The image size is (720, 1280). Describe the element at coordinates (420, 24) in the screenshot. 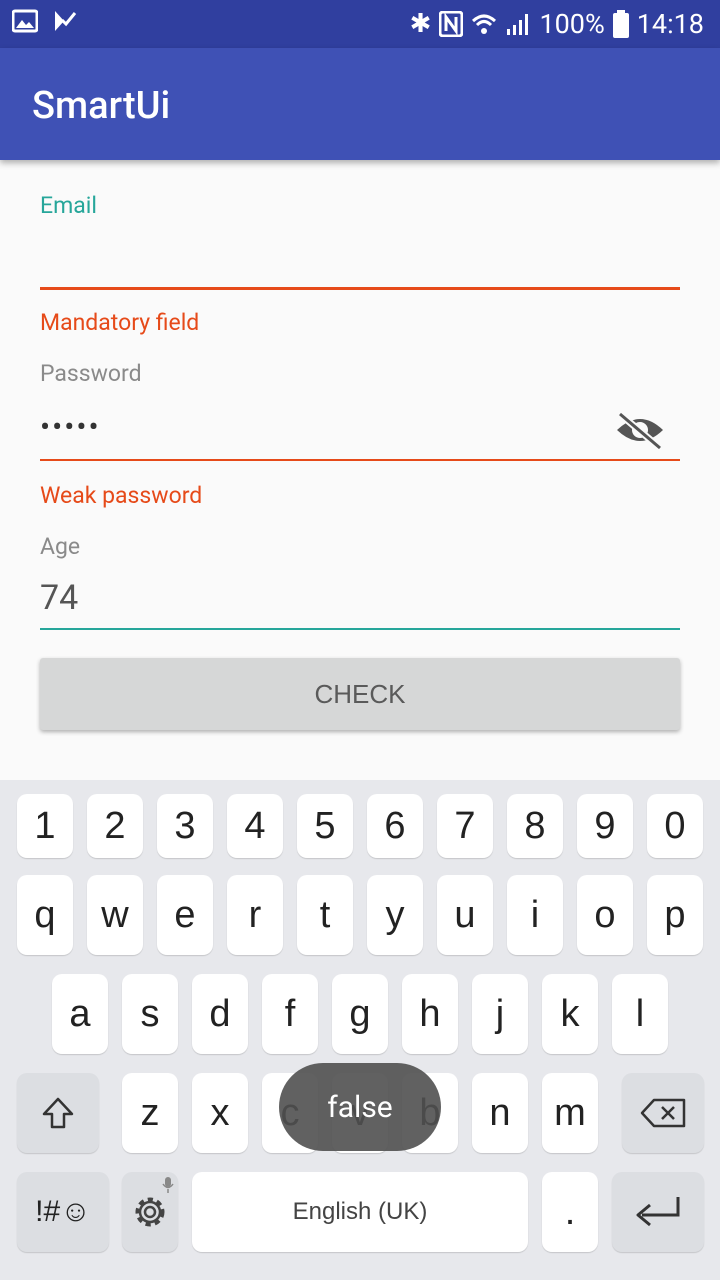

I see `bluetooth-icon: ✱` at that location.